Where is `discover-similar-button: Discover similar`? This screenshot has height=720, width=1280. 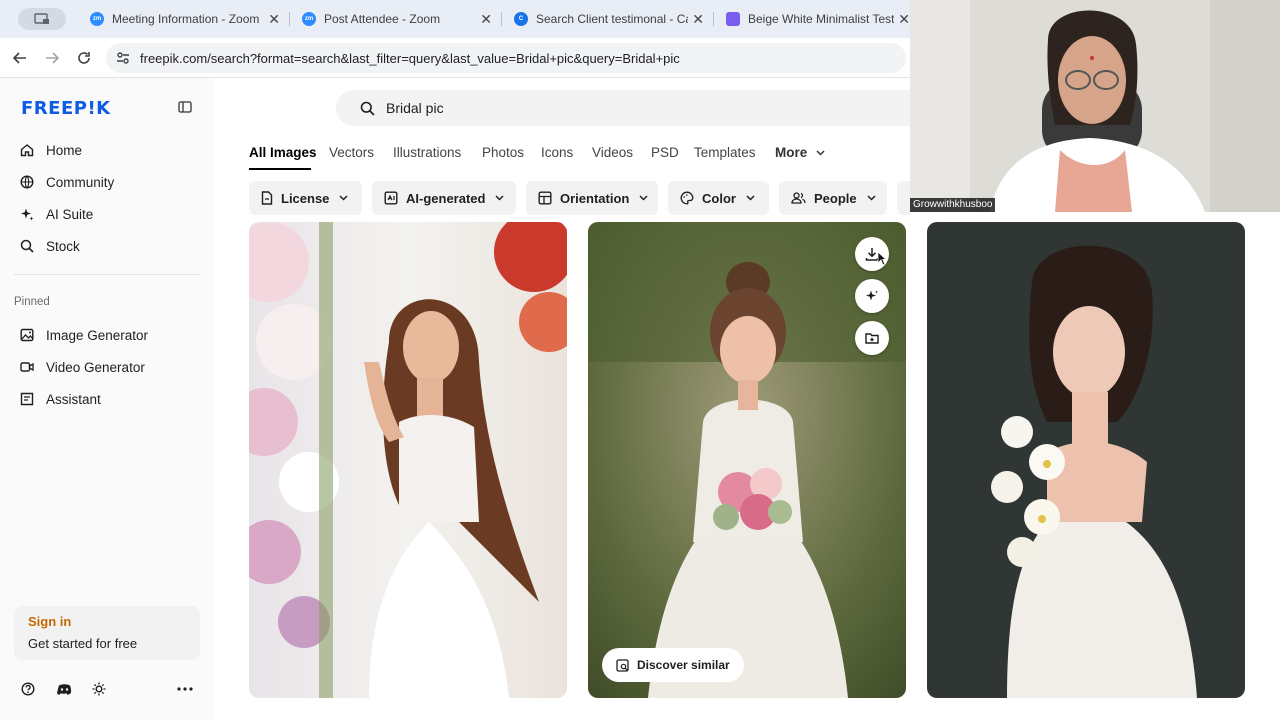
discover-similar-button: Discover similar is located at coordinates (673, 665).